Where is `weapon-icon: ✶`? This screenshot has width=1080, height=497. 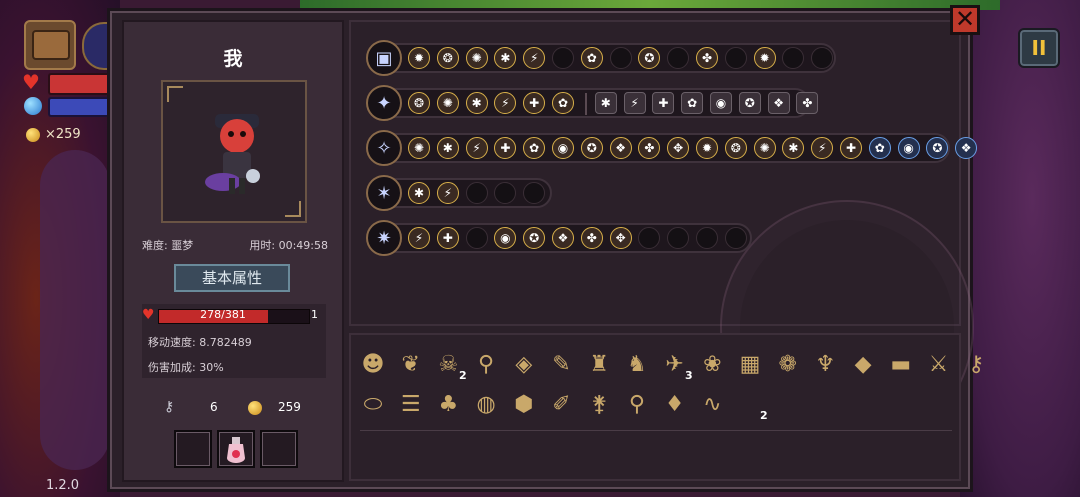
weapon-icon: ✶ is located at coordinates (384, 193).